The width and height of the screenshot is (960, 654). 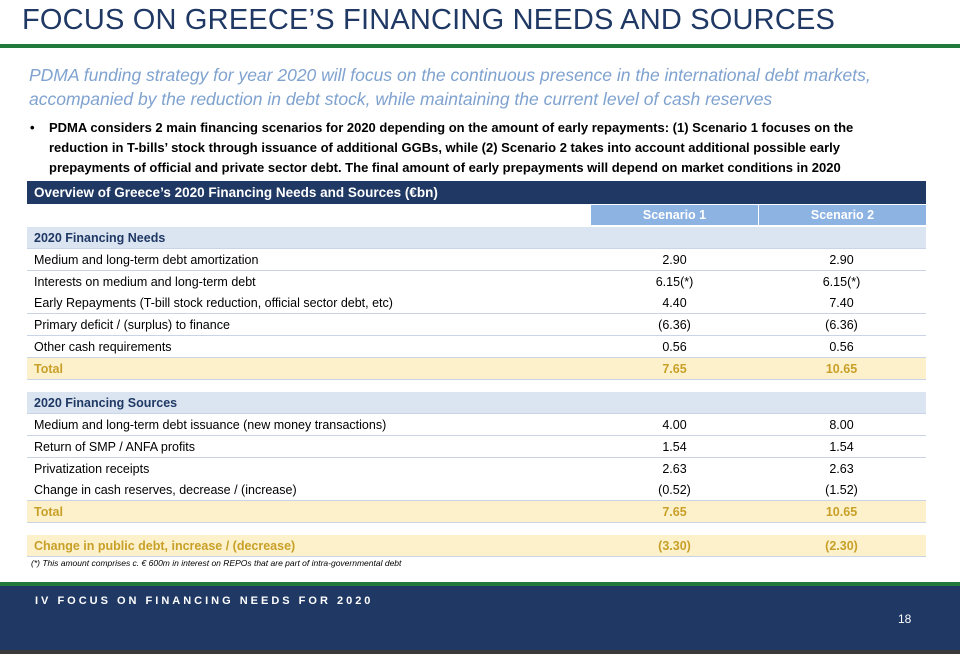 What do you see at coordinates (841, 469) in the screenshot?
I see `scenario-2-value: 2.63` at bounding box center [841, 469].